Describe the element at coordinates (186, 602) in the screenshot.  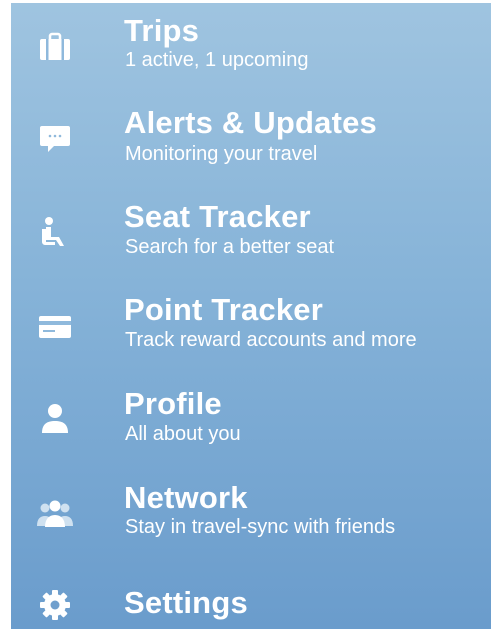
I see `menu-item-title: Settings` at that location.